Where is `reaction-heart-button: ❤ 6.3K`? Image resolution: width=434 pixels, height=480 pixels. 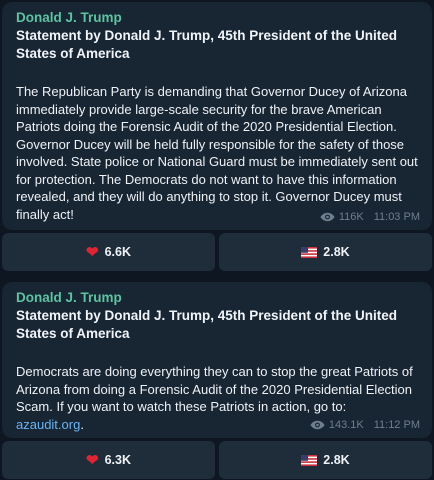
reaction-heart-button: ❤ 6.3K is located at coordinates (108, 460).